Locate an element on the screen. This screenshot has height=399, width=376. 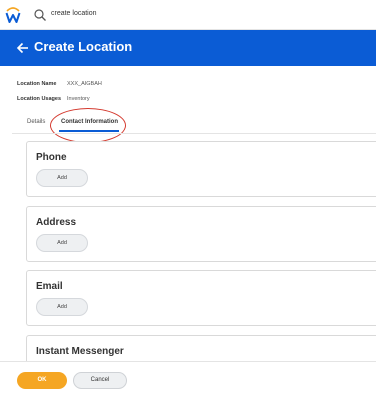
address-section-title: Address is located at coordinates (56, 222).